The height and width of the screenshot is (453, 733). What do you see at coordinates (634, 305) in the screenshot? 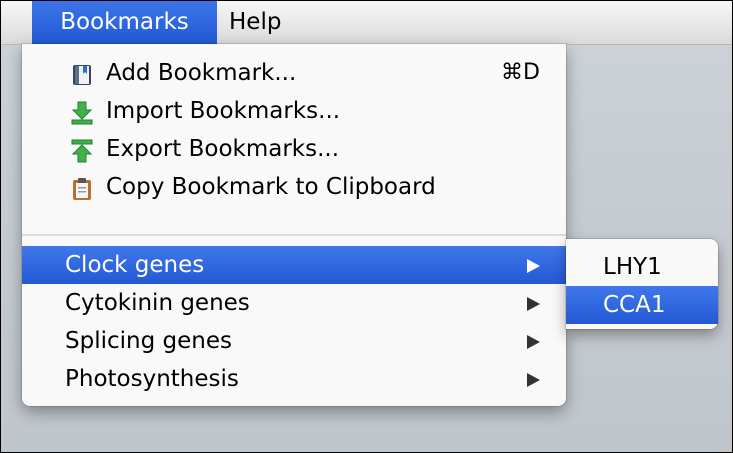
I see `submenu-item-label: CCA1` at bounding box center [634, 305].